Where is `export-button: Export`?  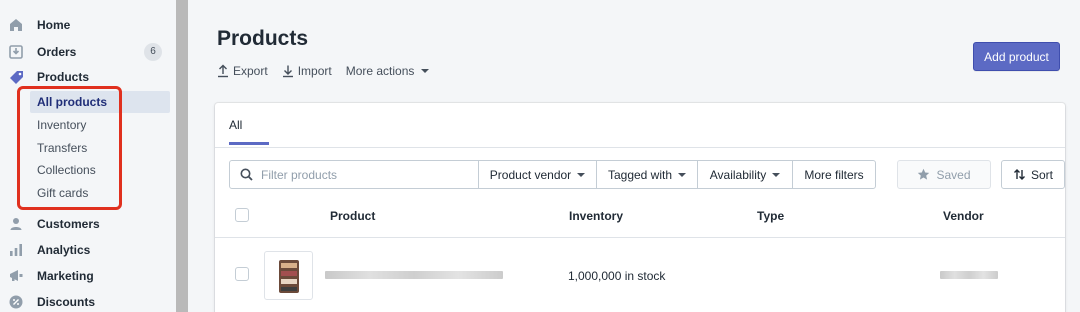
export-button: Export is located at coordinates (242, 71).